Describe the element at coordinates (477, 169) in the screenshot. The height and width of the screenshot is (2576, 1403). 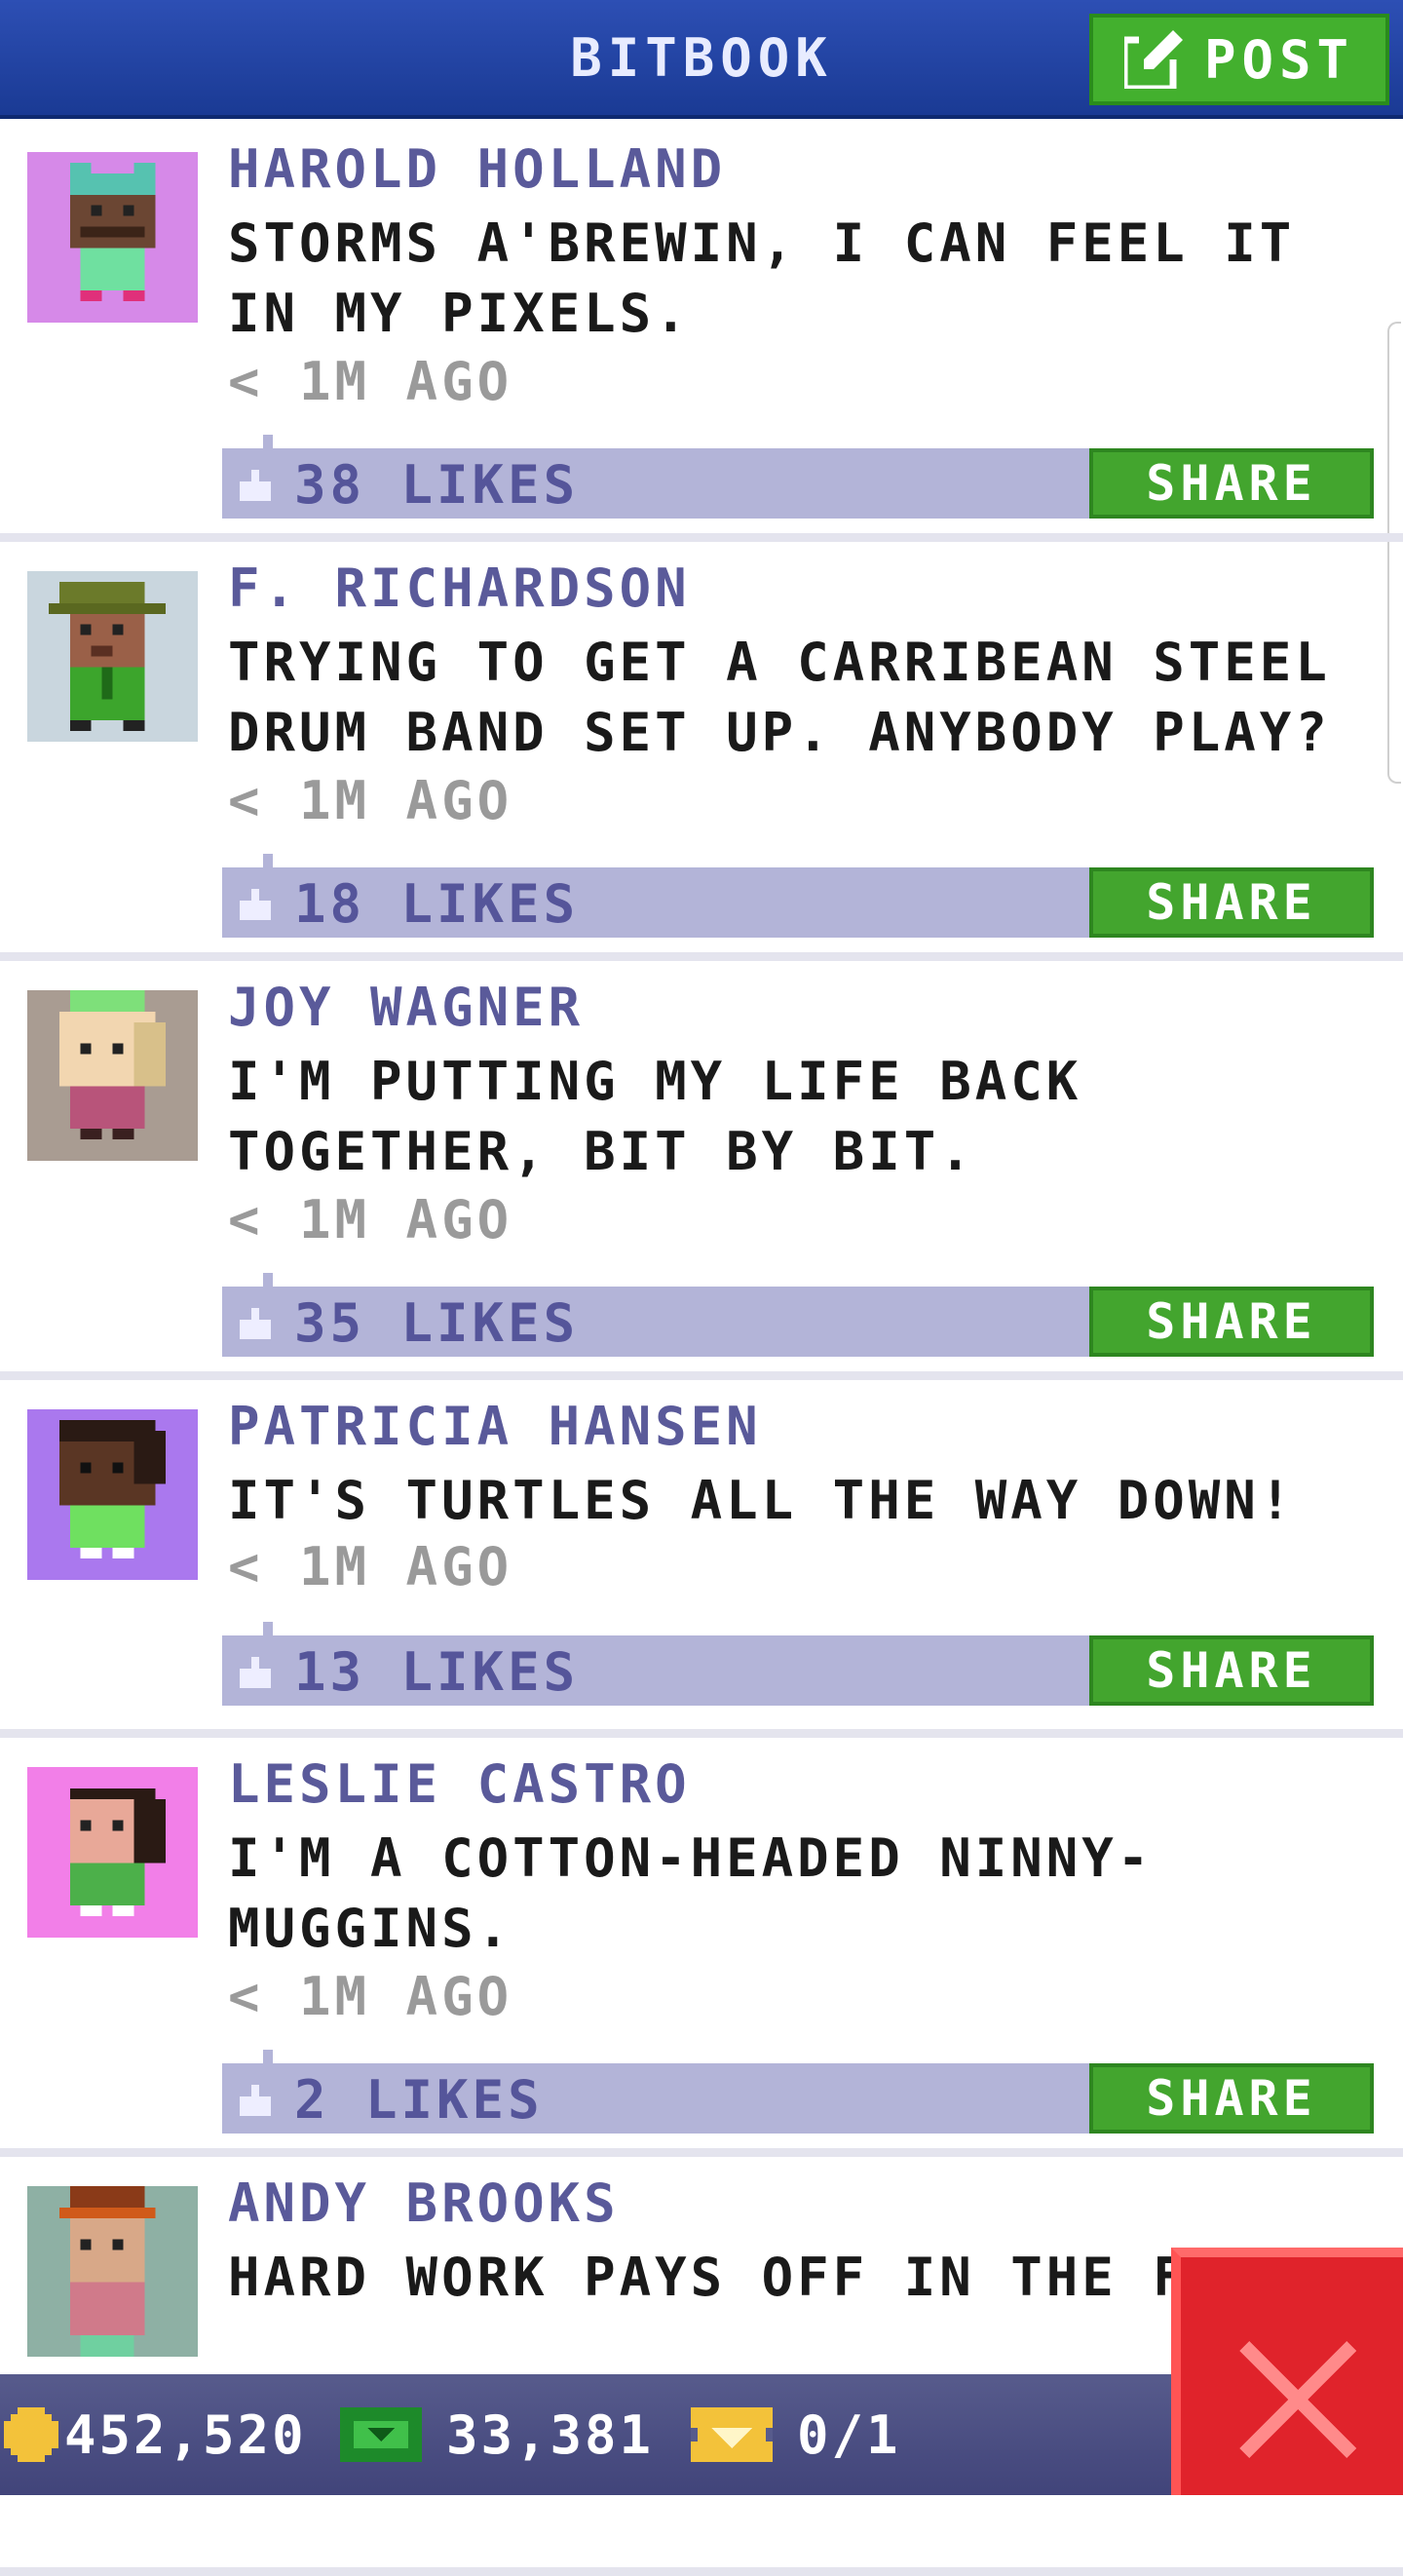
I see `post-author: HAROLD HOLLAND` at that location.